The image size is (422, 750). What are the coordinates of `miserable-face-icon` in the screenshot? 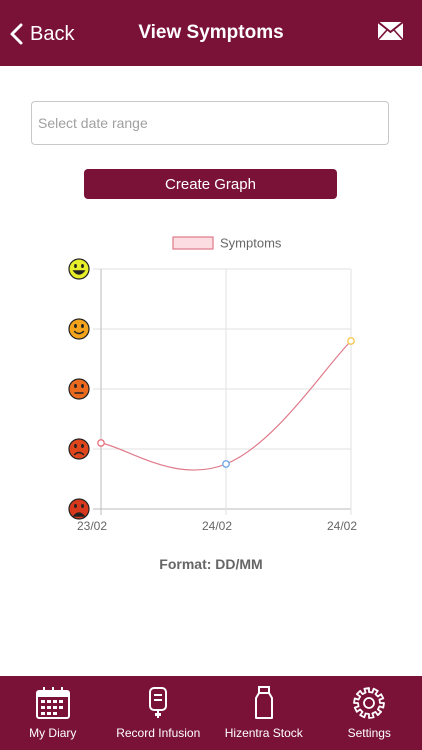 It's located at (79, 509).